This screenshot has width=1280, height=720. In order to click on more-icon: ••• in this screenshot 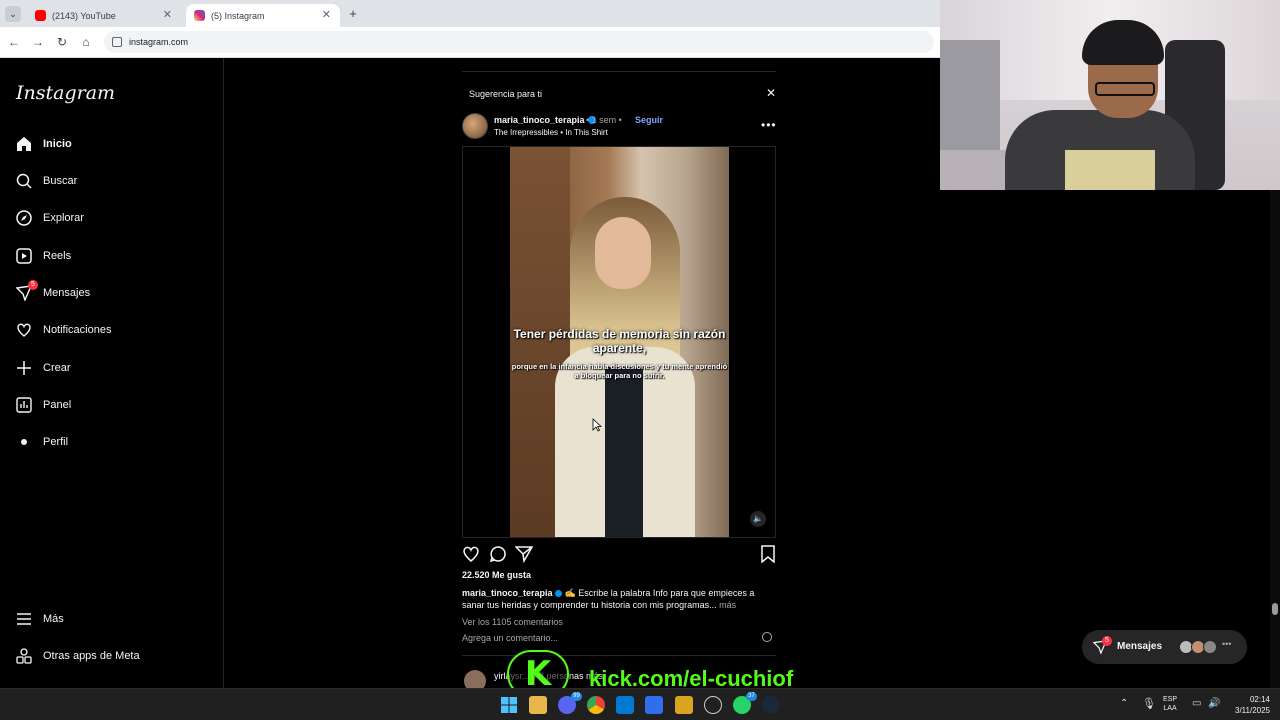, I will do `click(1227, 644)`.